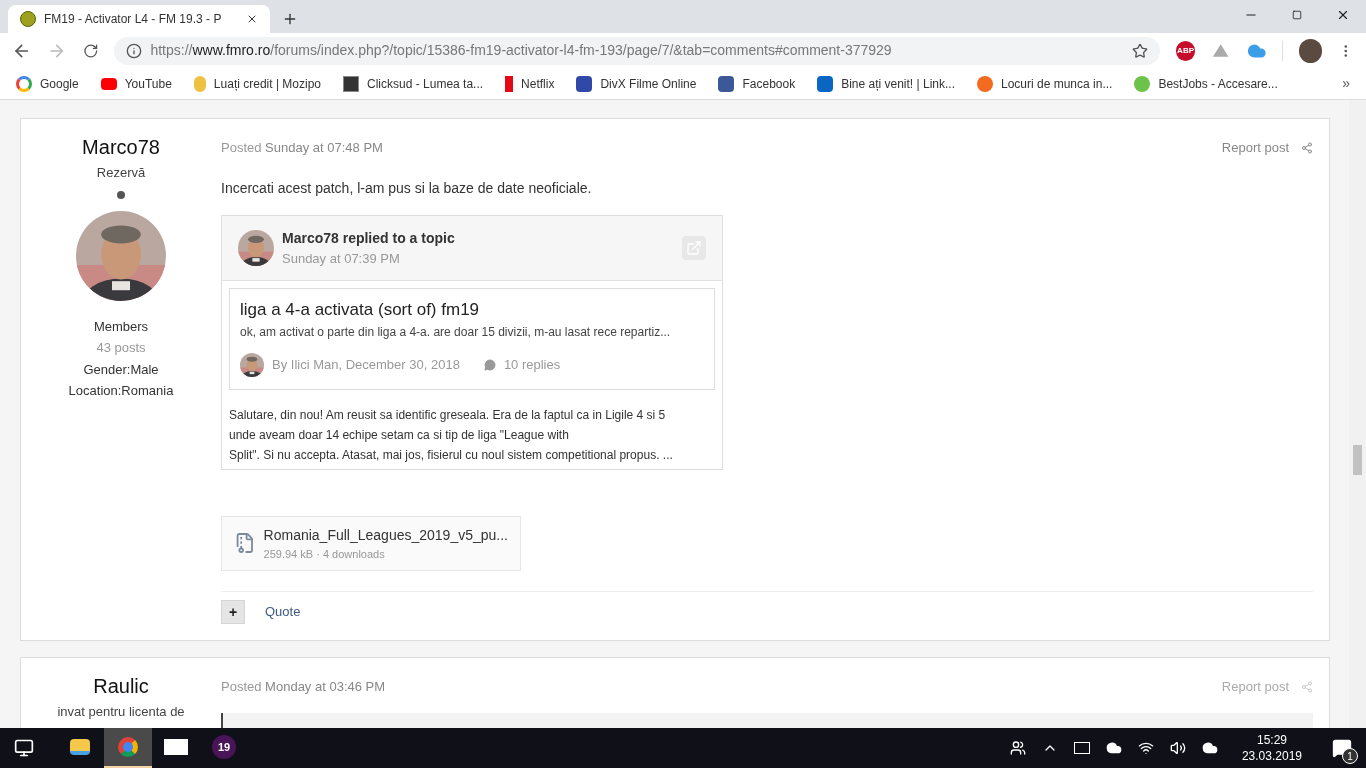 The width and height of the screenshot is (1366, 768). Describe the element at coordinates (489, 364) in the screenshot. I see `comment-icon` at that location.